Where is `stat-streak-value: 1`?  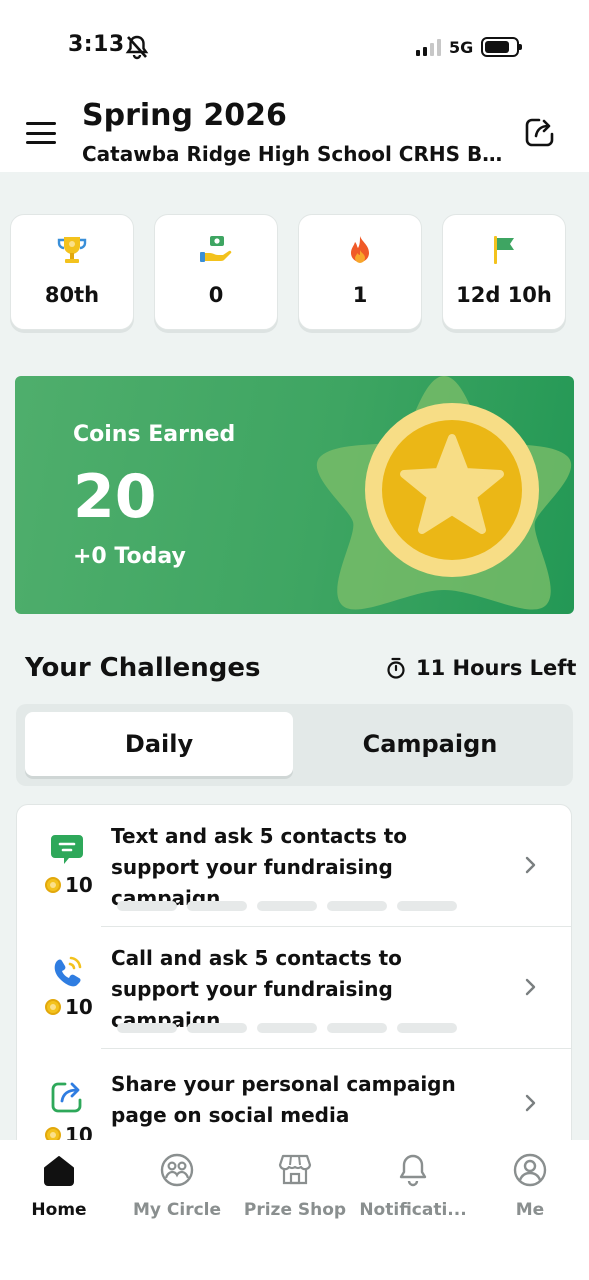 stat-streak-value: 1 is located at coordinates (360, 295).